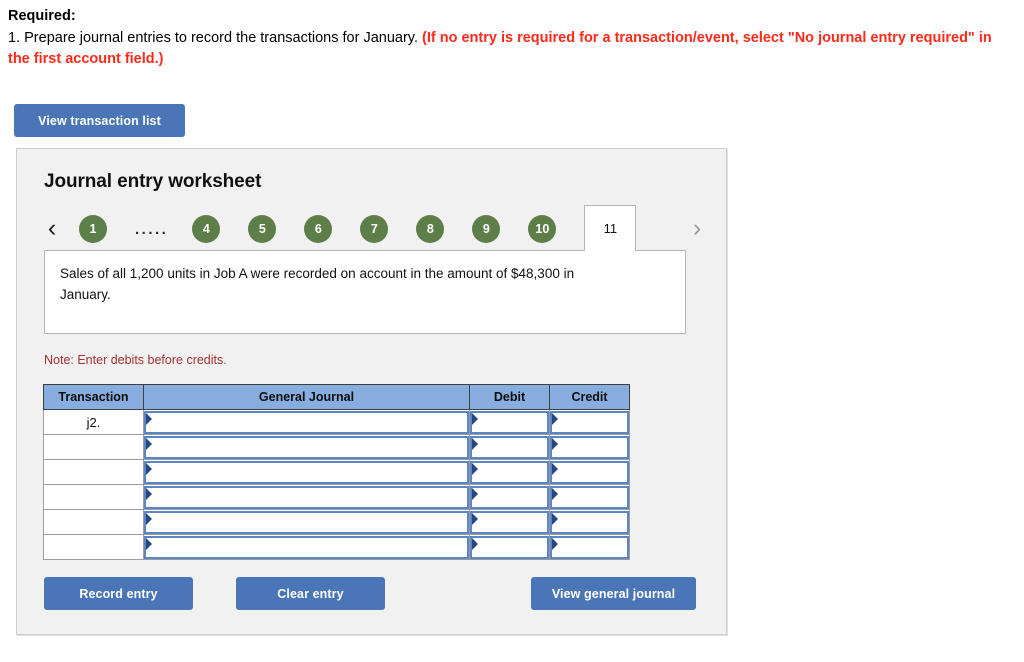  I want to click on pagination-page-7: 7, so click(374, 229).